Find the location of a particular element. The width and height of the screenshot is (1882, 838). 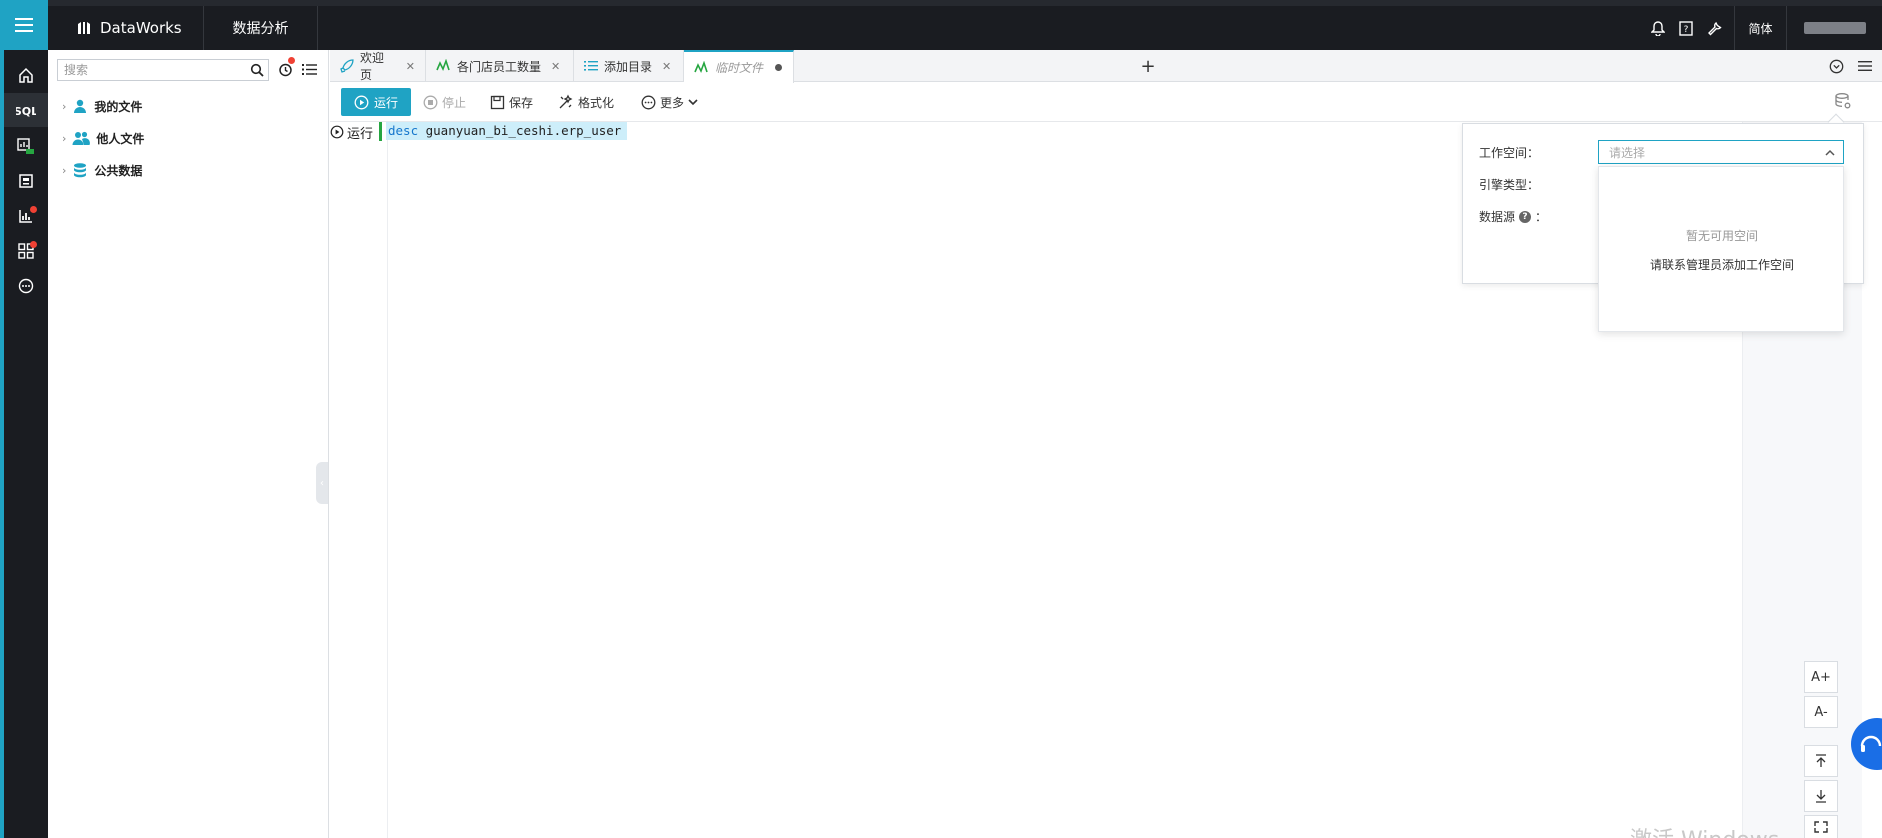

help-button: ? is located at coordinates (1686, 28).